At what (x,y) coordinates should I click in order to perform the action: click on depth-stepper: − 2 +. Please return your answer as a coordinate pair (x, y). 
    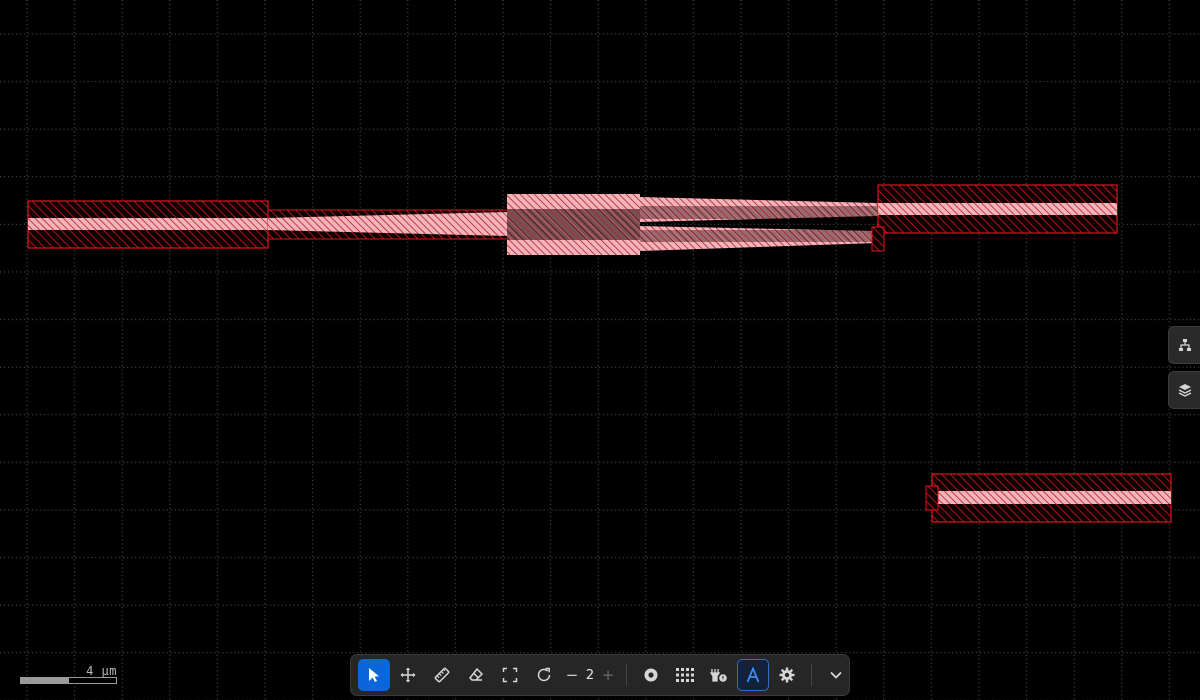
    Looking at the image, I should click on (590, 675).